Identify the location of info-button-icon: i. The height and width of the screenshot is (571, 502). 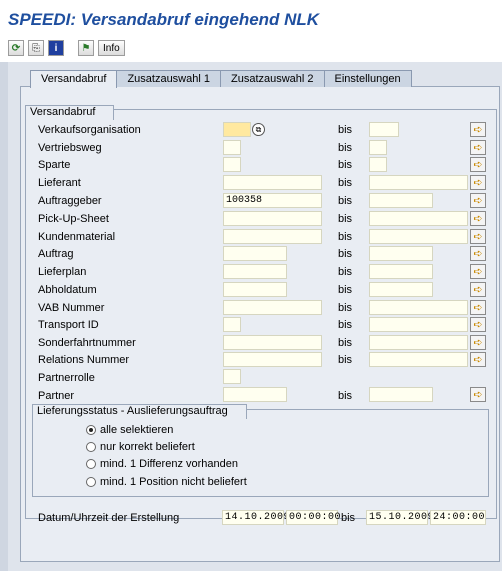
(56, 48).